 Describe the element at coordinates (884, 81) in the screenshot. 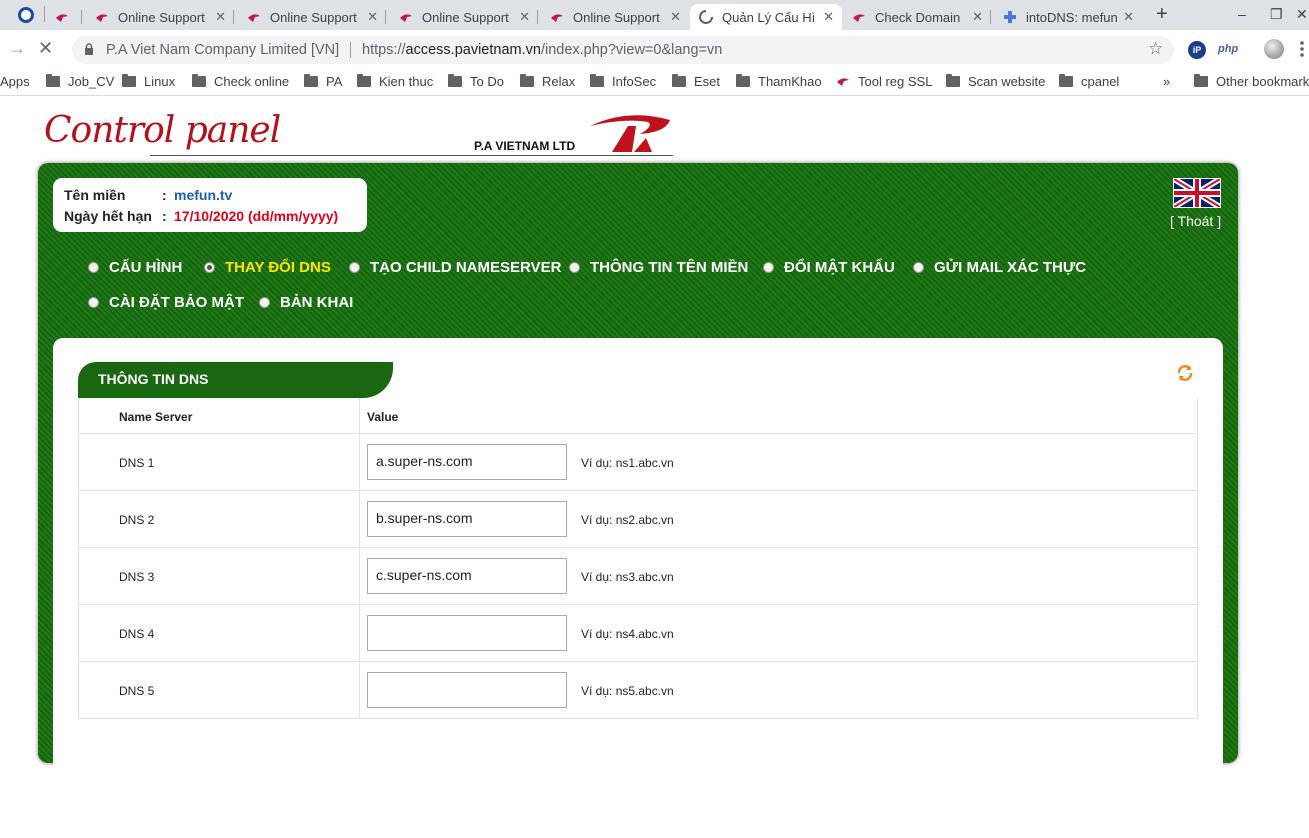

I see `bookmark-tool-reg-ssl: Tool reg SSL` at that location.